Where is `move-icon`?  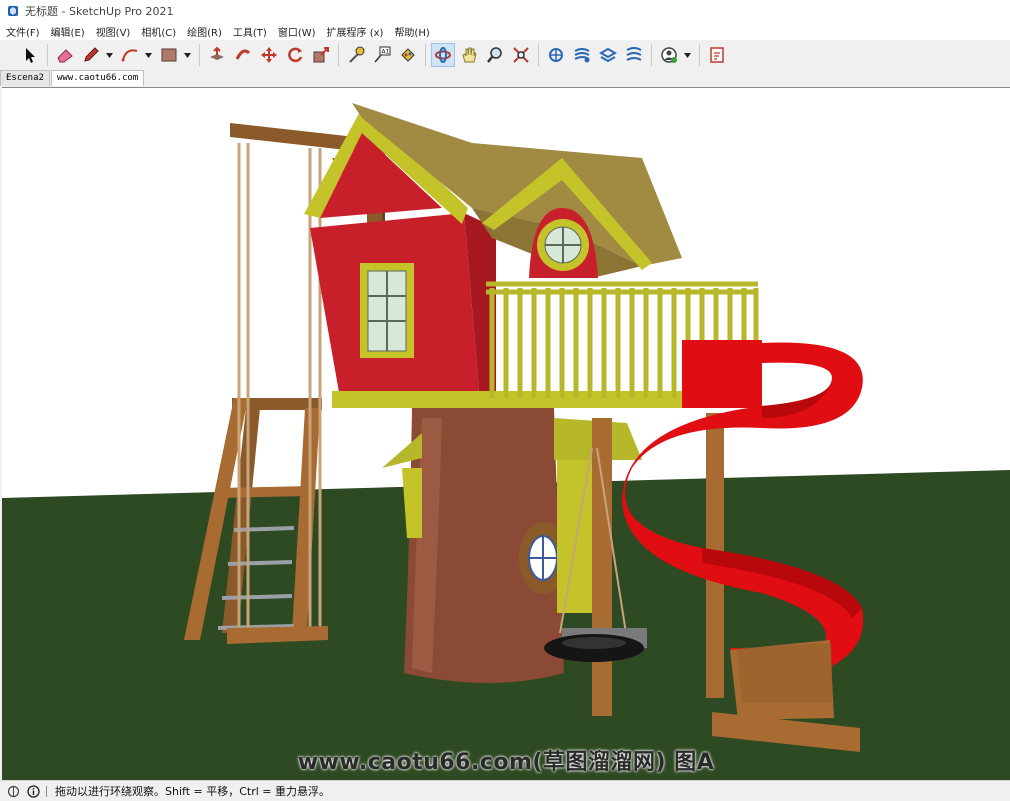
move-icon is located at coordinates (269, 55).